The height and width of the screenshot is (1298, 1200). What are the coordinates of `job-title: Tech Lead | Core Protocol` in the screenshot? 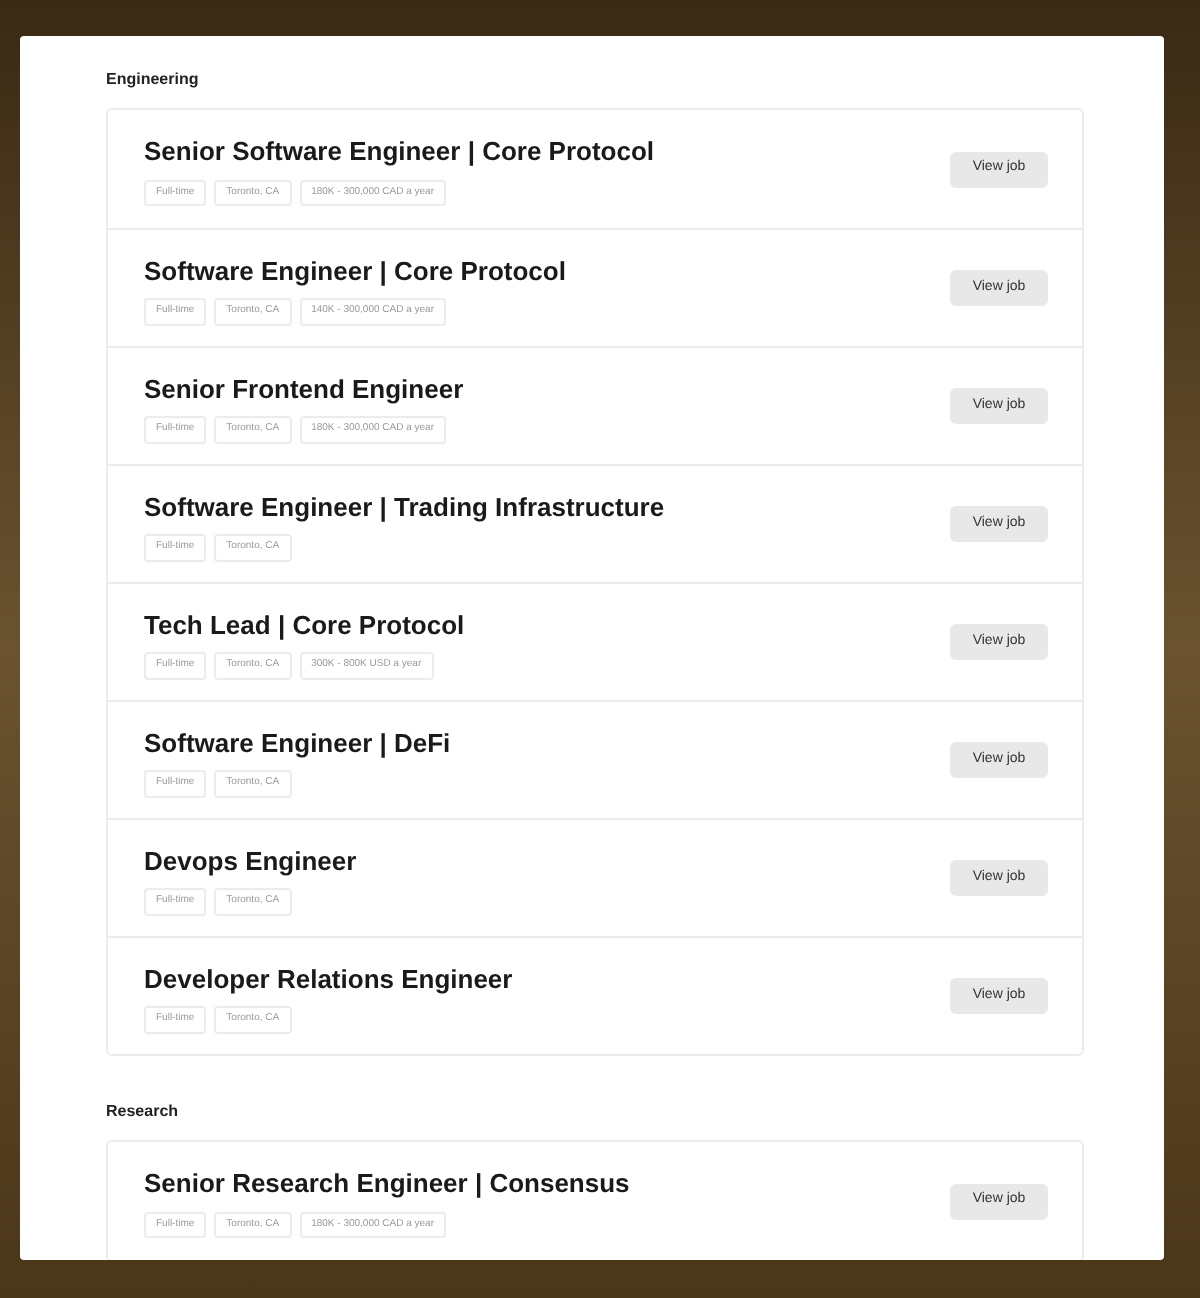 It's located at (304, 624).